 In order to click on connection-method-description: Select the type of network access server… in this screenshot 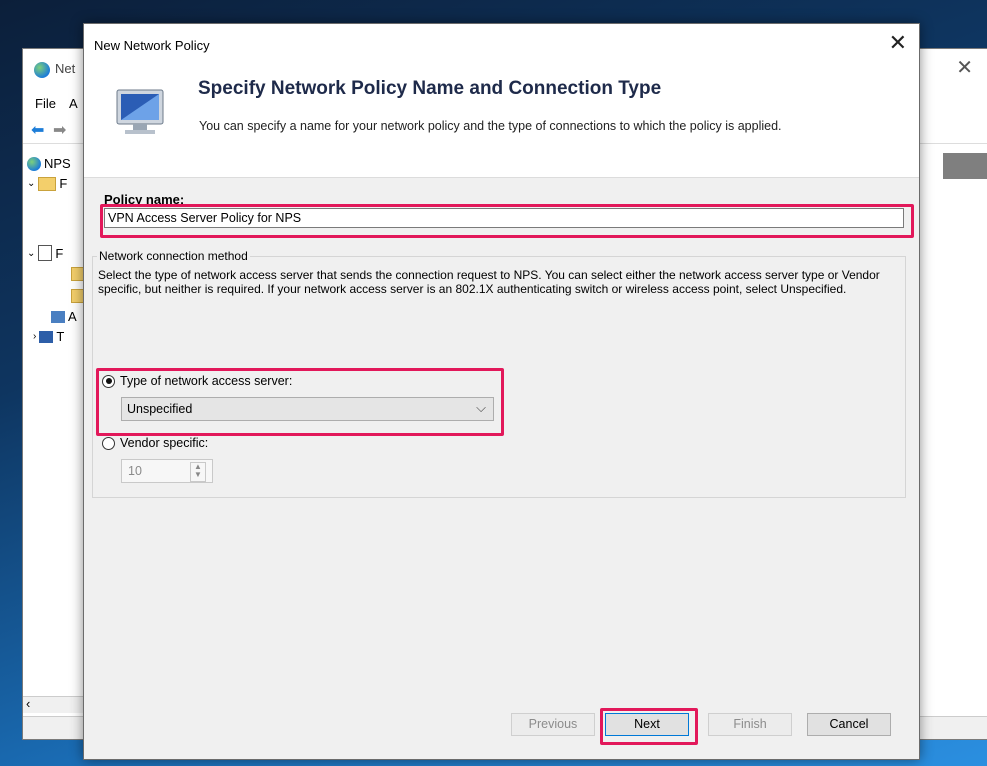, I will do `click(489, 282)`.